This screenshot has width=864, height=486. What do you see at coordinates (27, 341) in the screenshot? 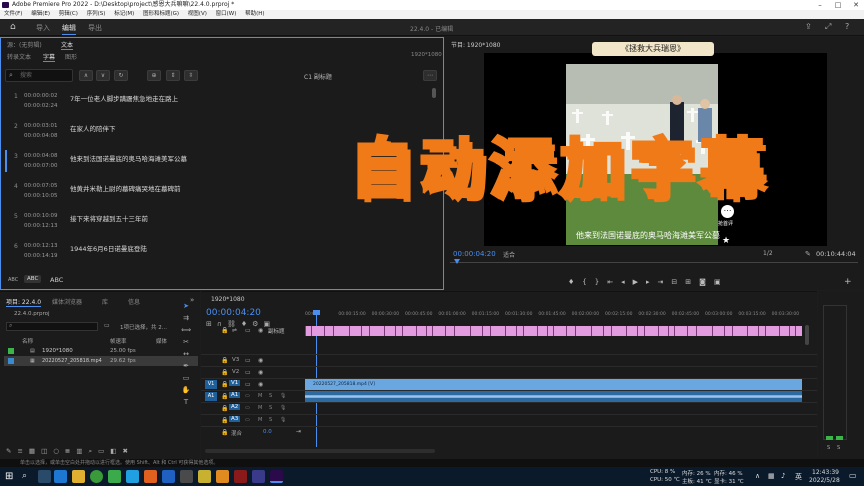
I see `column-name: 名称` at bounding box center [27, 341].